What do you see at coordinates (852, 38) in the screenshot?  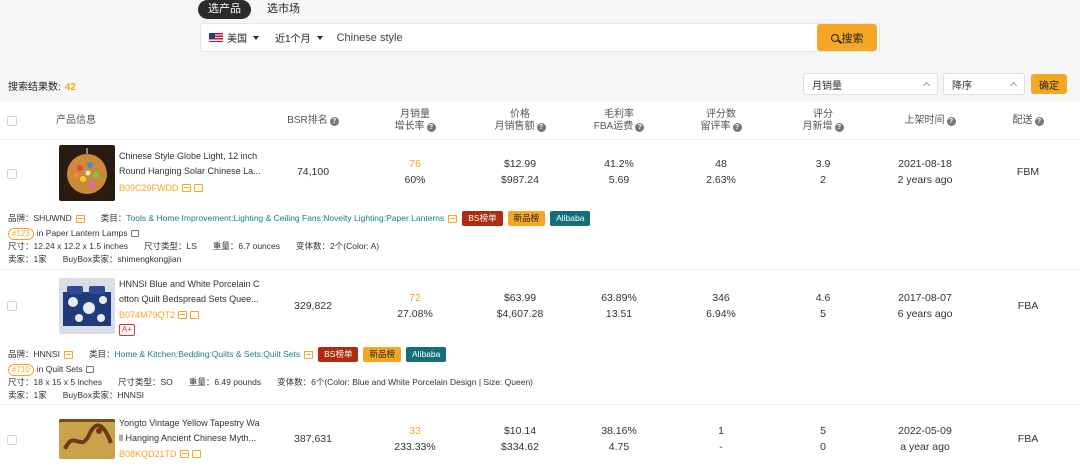 I see `search-button-label: 搜索` at bounding box center [852, 38].